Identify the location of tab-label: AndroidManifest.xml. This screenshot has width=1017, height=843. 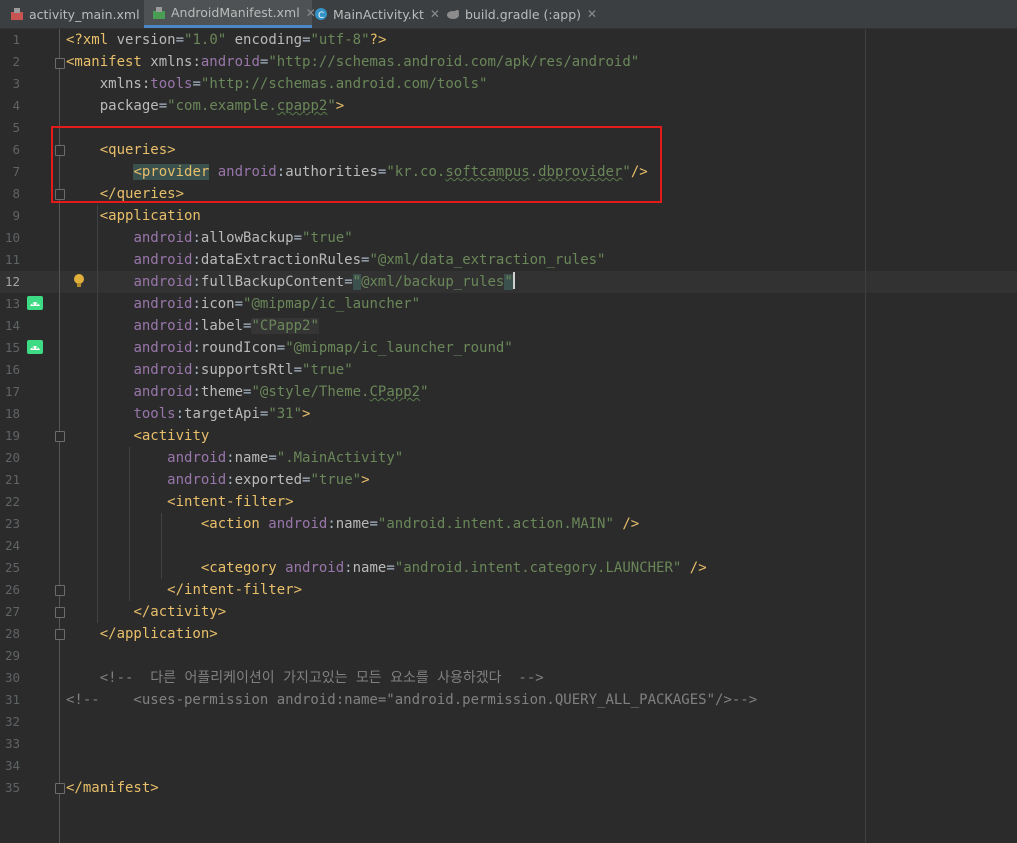
(235, 12).